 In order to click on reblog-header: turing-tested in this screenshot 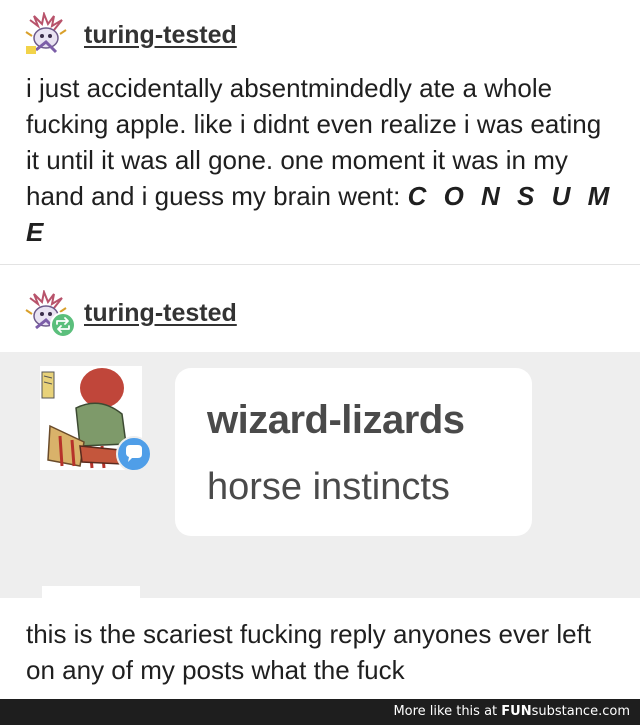, I will do `click(129, 313)`.